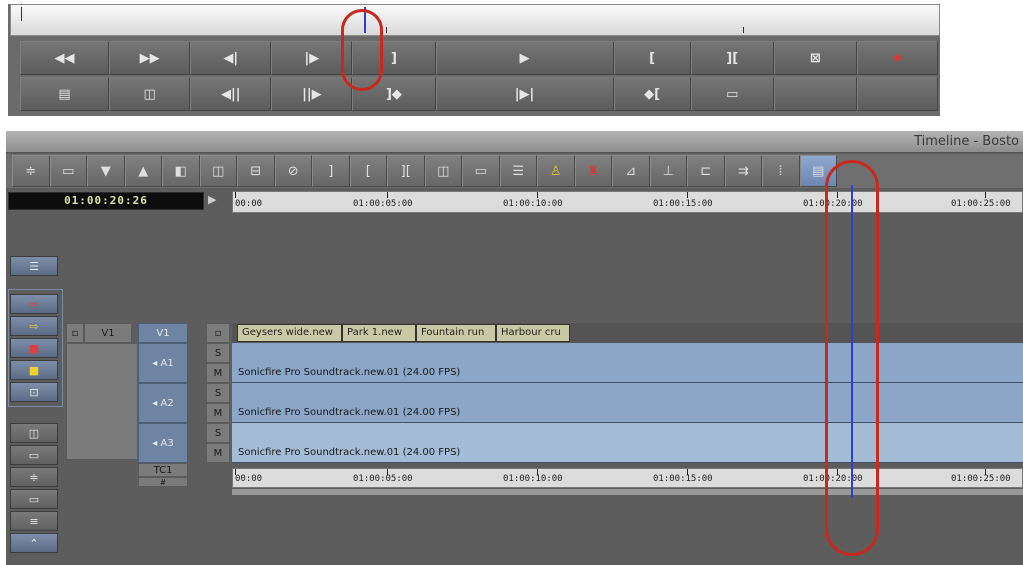 This screenshot has width=1023, height=565. Describe the element at coordinates (218, 353) in the screenshot. I see `a1-solo-button: S` at that location.